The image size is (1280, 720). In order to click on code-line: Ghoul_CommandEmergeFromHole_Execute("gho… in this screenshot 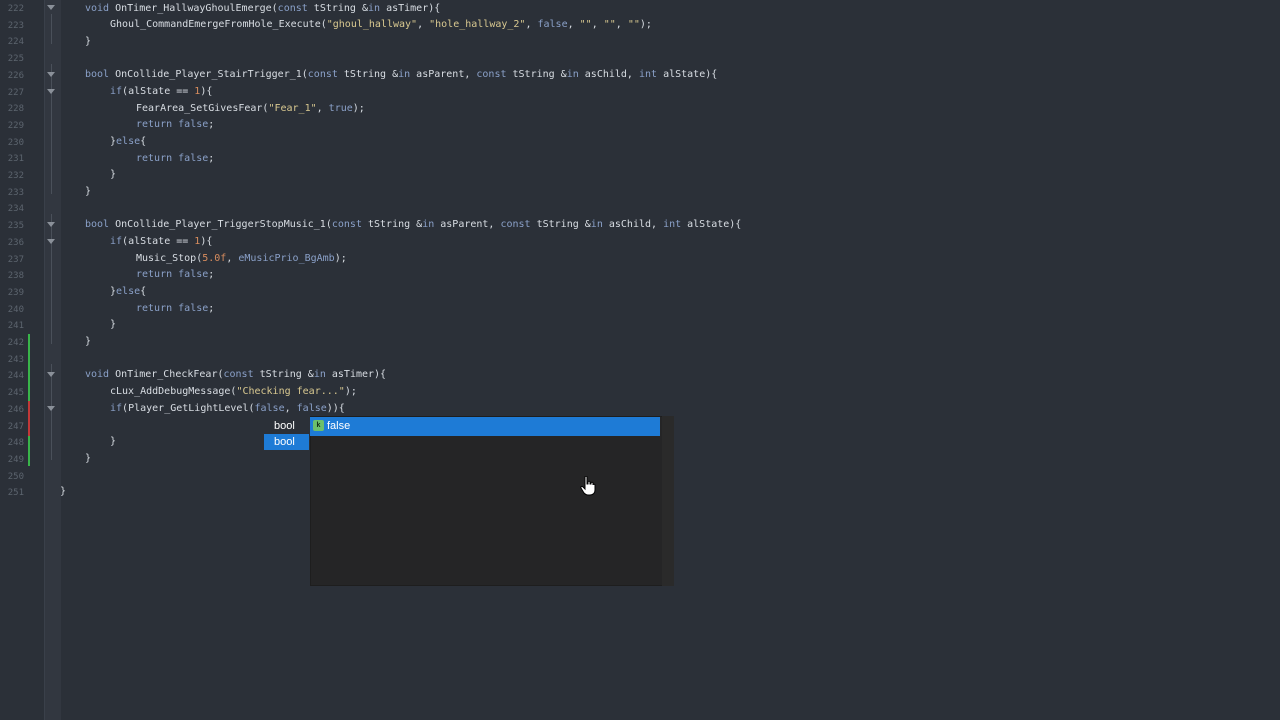, I will do `click(381, 25)`.